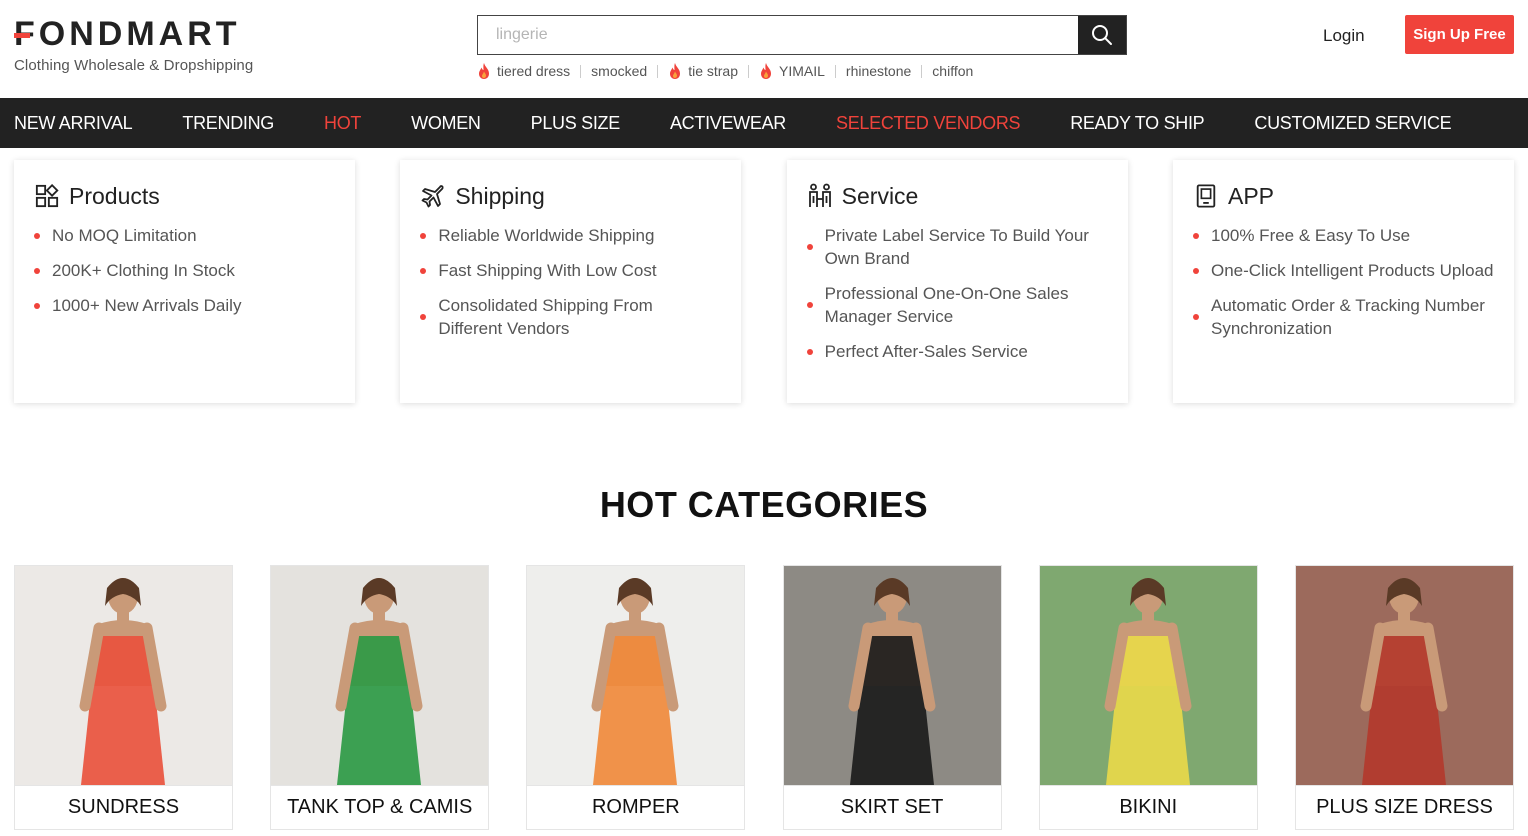 This screenshot has height=836, width=1528. I want to click on feature-list-item: 200K+ Clothing In Stock, so click(184, 270).